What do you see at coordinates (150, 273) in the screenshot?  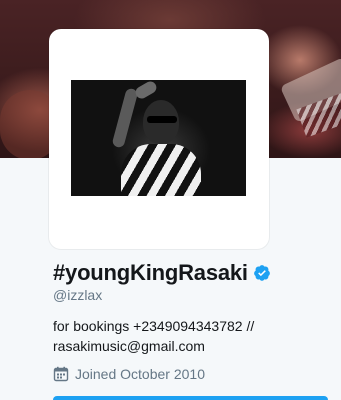 I see `display-name: #youngKingRasaki` at bounding box center [150, 273].